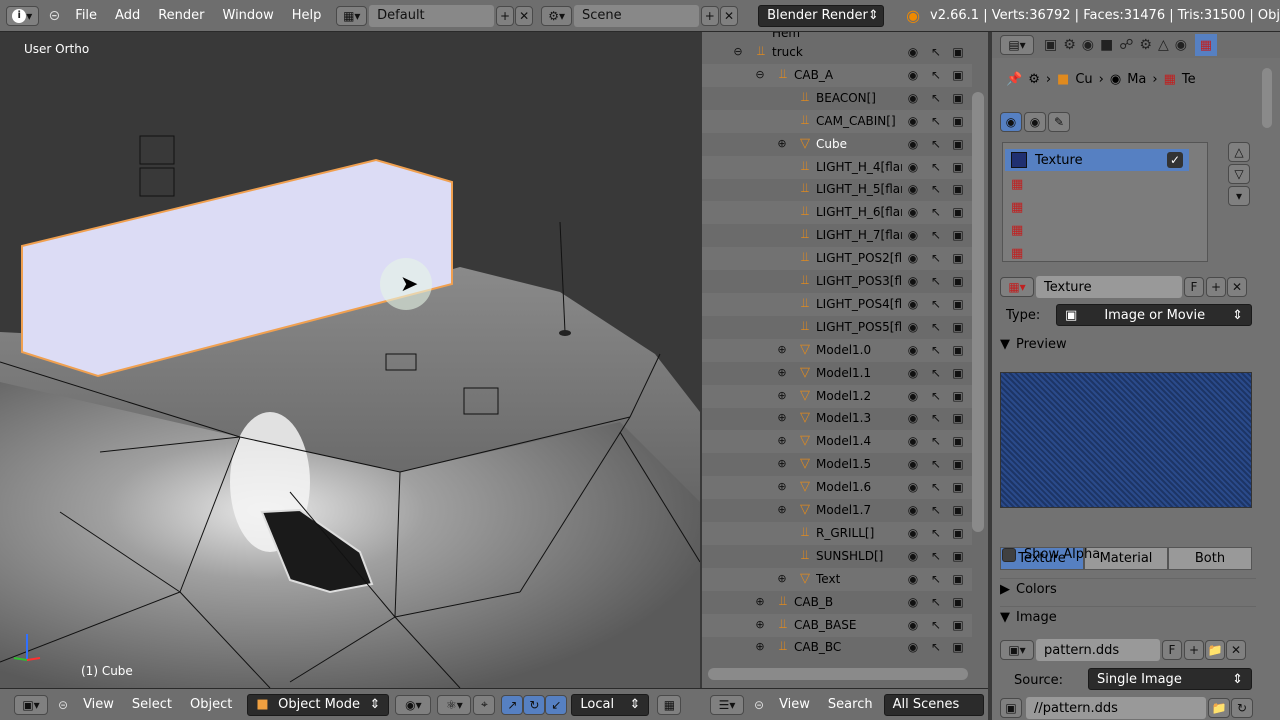 The image size is (1280, 720). Describe the element at coordinates (933, 704) in the screenshot. I see `display-mode-dropdown: All Scenes` at that location.